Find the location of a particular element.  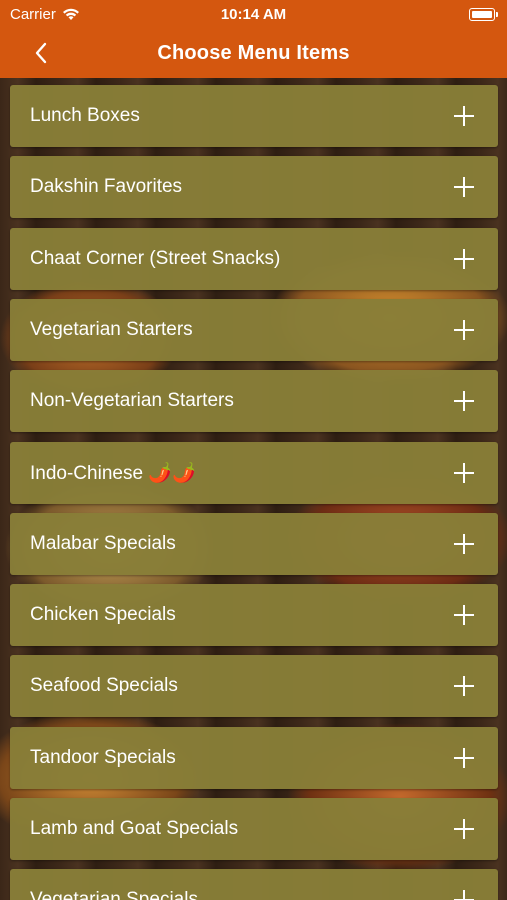

menu-category-chaat-corner: Chaat Corner (Street Snacks) is located at coordinates (254, 259).